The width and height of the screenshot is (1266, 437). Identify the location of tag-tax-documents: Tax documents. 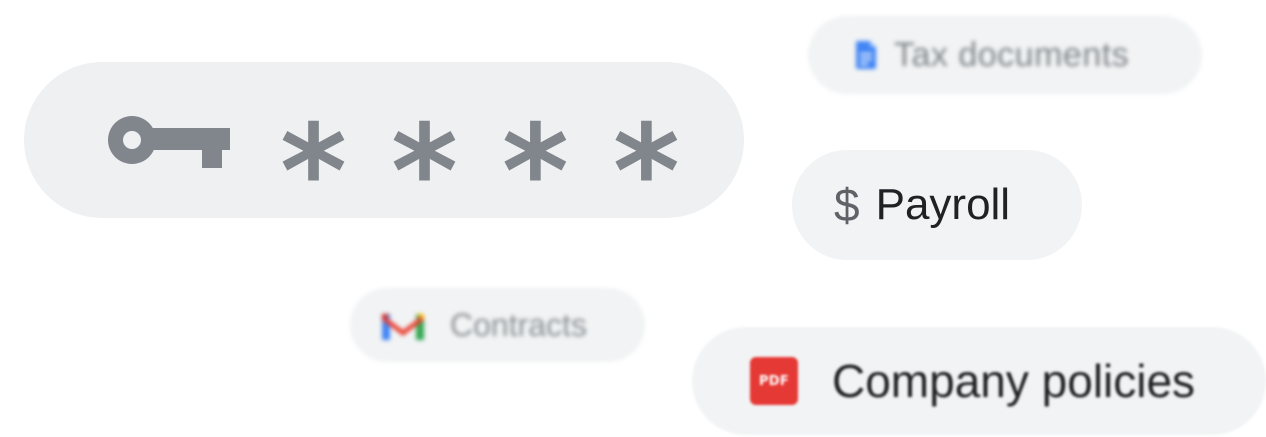
(1005, 55).